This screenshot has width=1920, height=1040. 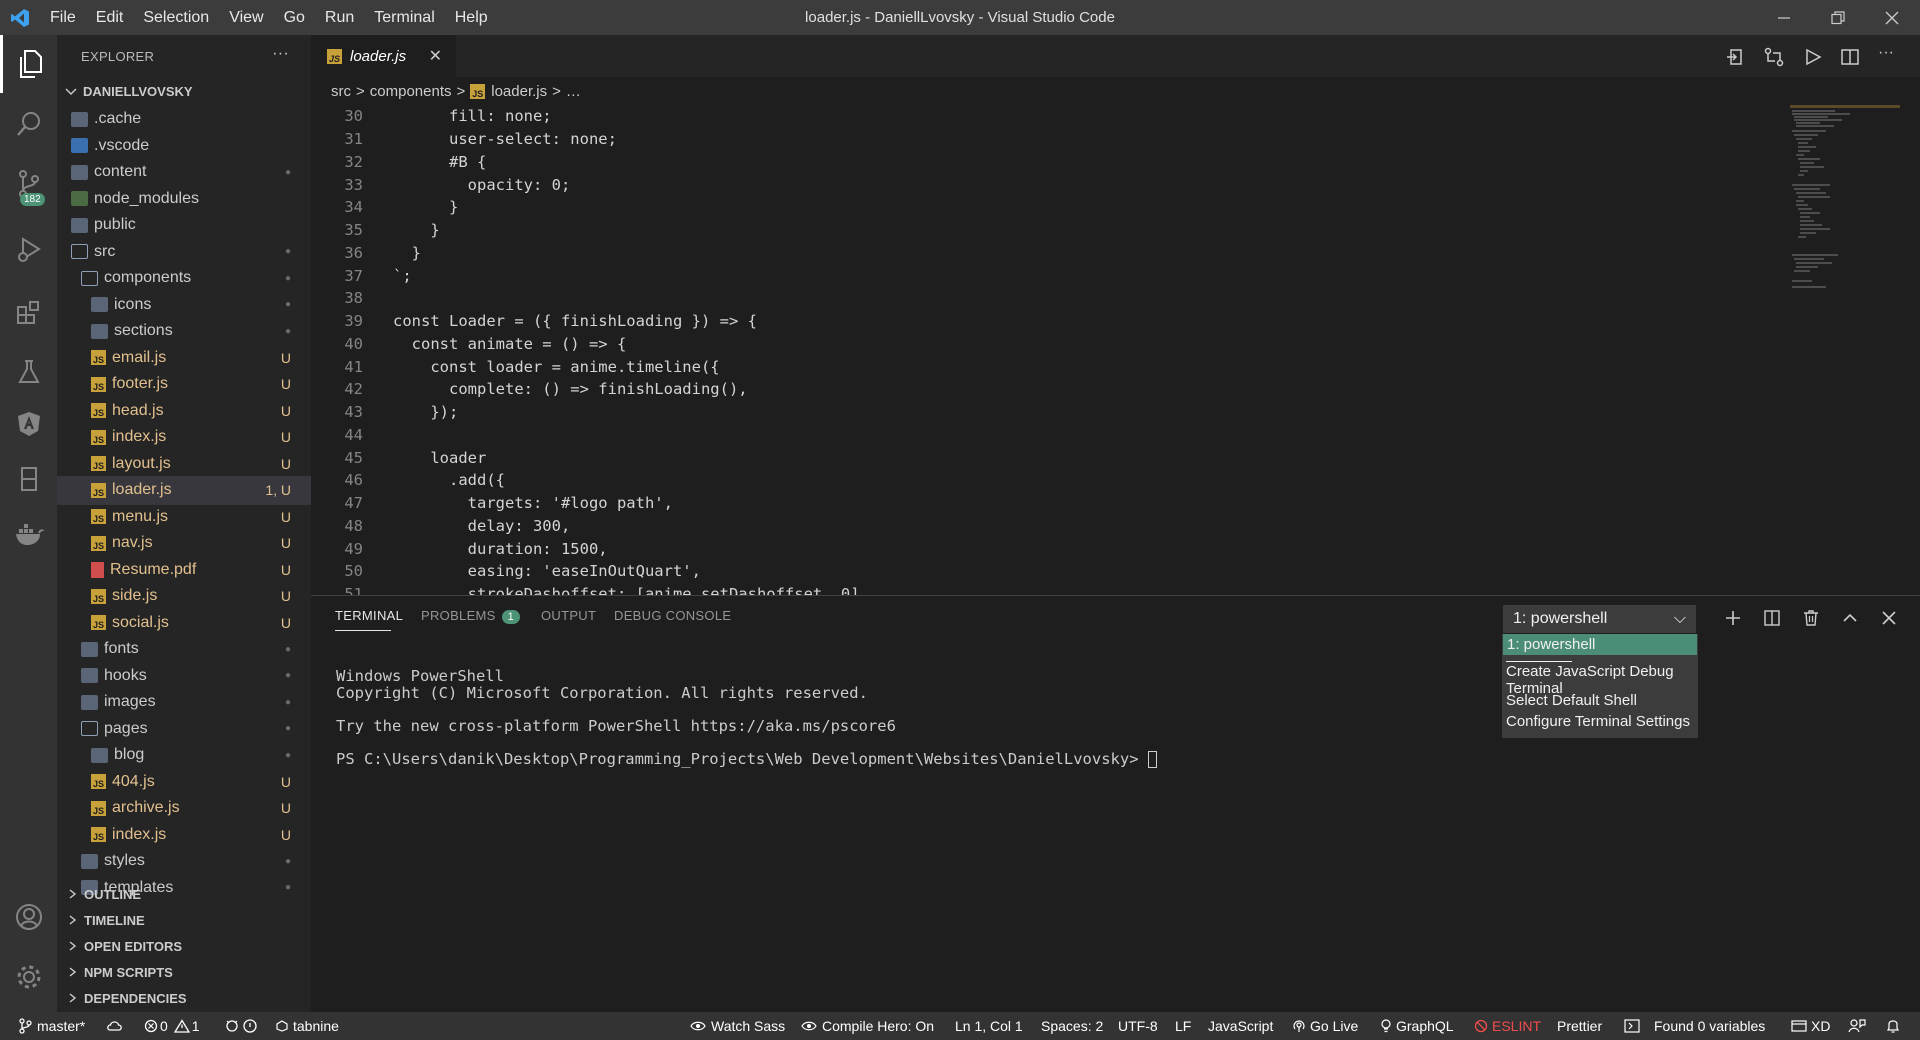 What do you see at coordinates (294, 17) in the screenshot?
I see `menu-go: Go` at bounding box center [294, 17].